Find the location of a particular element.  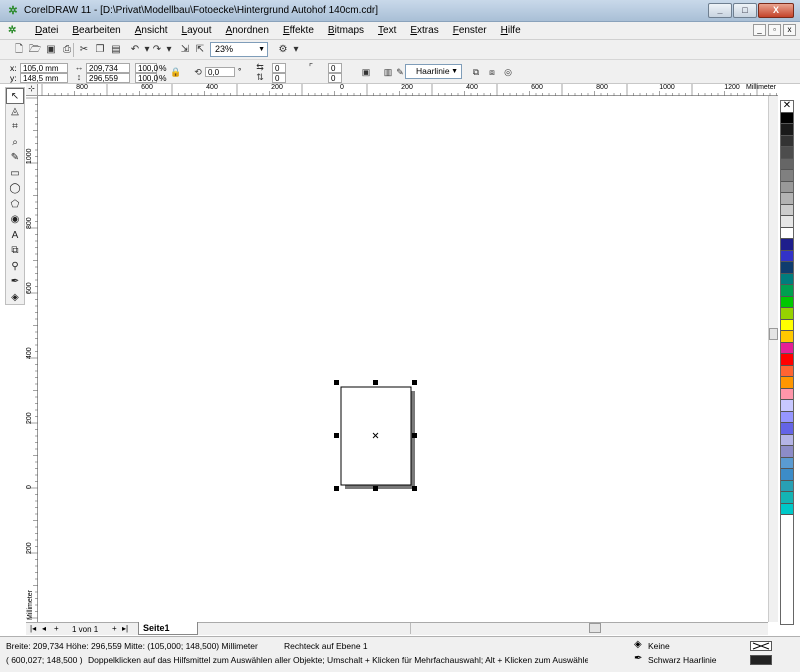

x-position-input: 105,0 mm is located at coordinates (44, 68).